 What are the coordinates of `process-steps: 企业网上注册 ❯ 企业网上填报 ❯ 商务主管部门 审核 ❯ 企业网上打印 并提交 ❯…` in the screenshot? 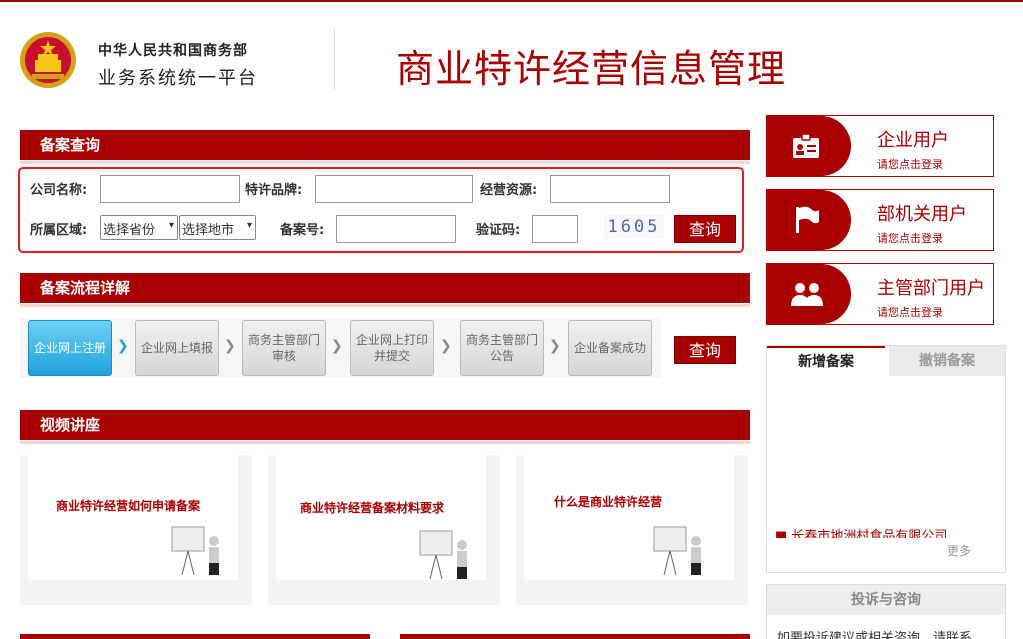 It's located at (341, 348).